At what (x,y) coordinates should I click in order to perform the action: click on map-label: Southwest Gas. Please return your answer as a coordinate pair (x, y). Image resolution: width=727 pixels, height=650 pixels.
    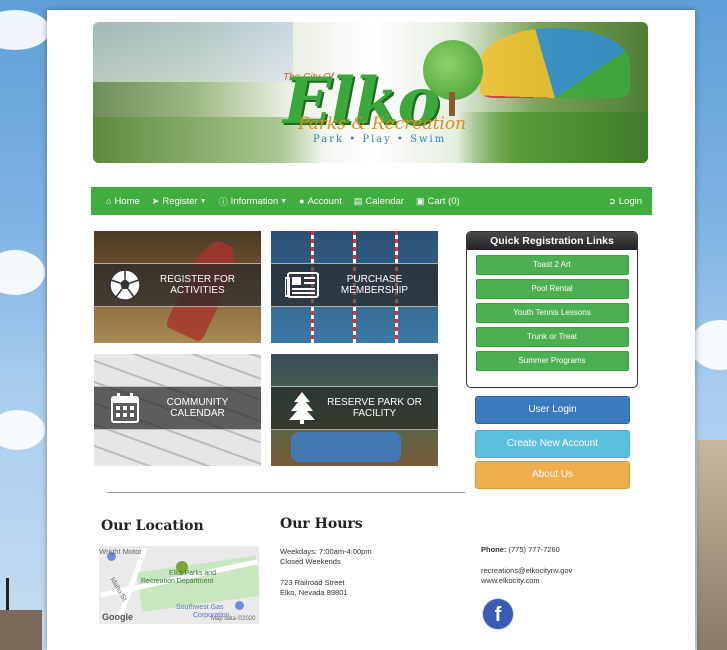
    Looking at the image, I should click on (200, 607).